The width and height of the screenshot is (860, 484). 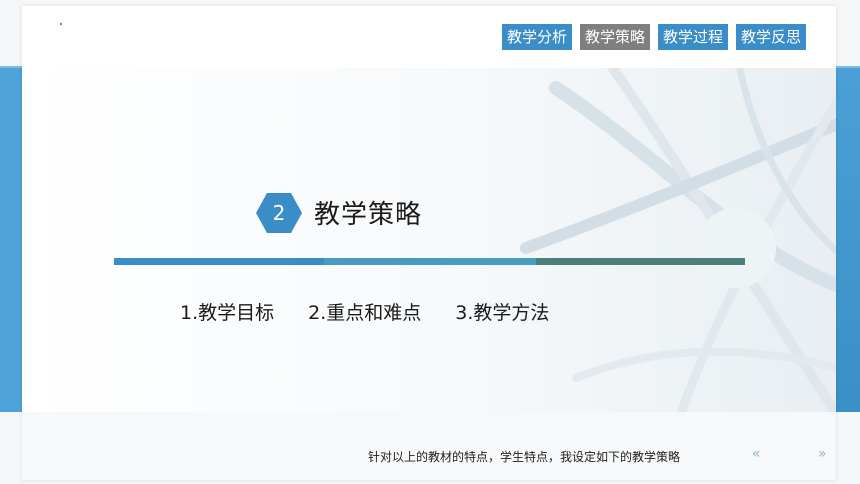 What do you see at coordinates (848, 240) in the screenshot?
I see `right-blue-edge` at bounding box center [848, 240].